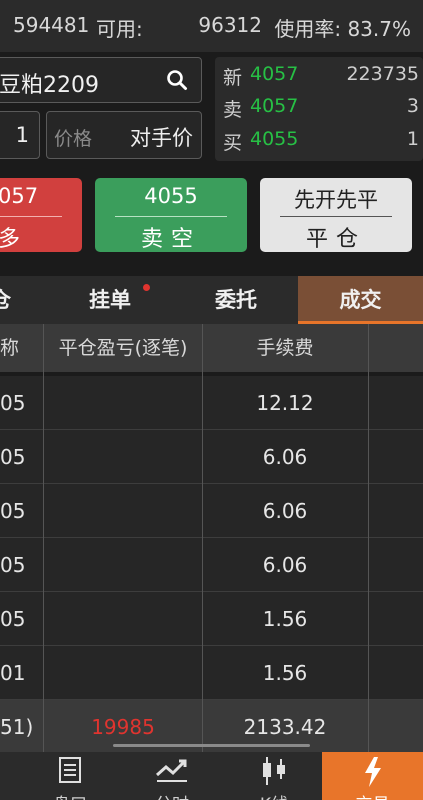  Describe the element at coordinates (49, 85) in the screenshot. I see `instrument-name: 豆粕2209` at that location.